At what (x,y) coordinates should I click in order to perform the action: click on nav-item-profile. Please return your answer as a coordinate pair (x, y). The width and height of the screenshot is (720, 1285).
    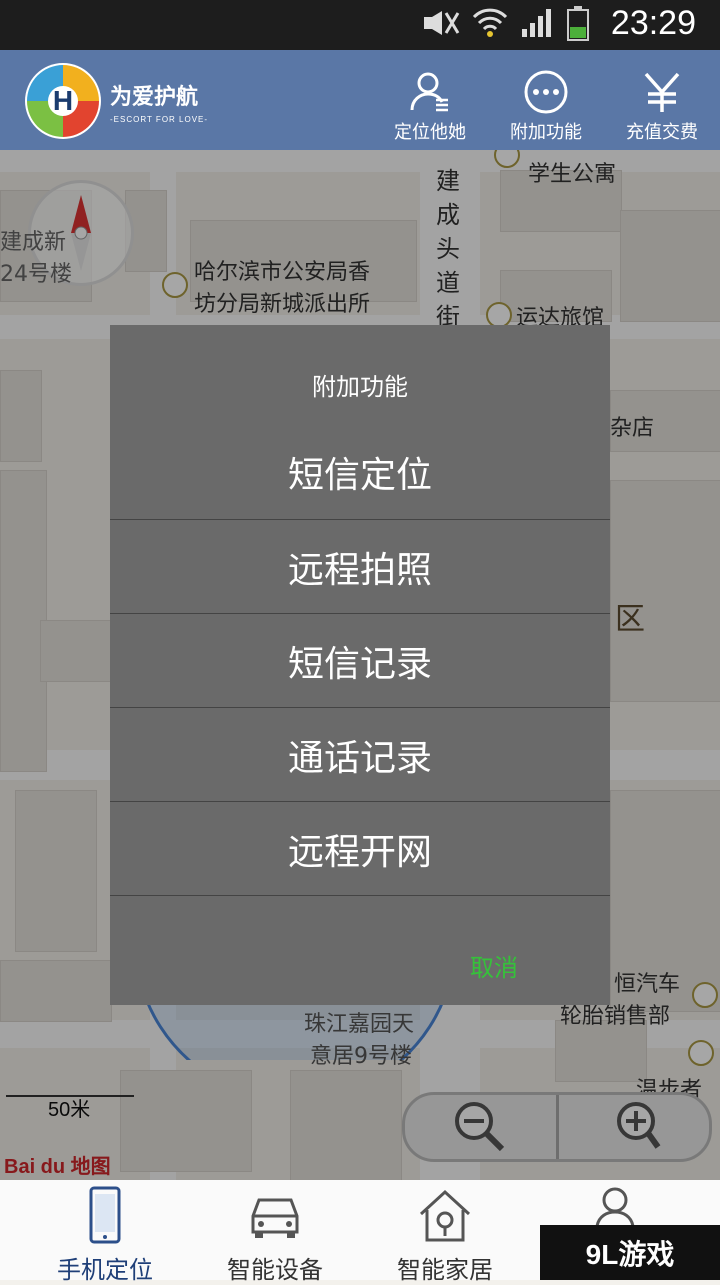
    Looking at the image, I should click on (615, 1208).